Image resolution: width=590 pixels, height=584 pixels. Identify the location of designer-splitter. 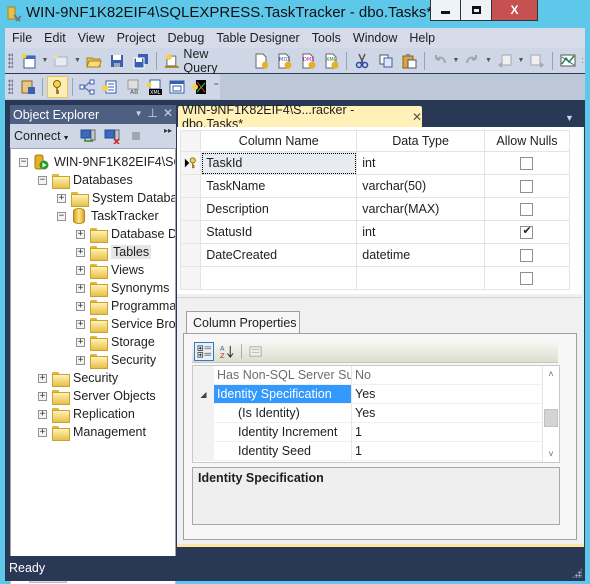
(379, 299).